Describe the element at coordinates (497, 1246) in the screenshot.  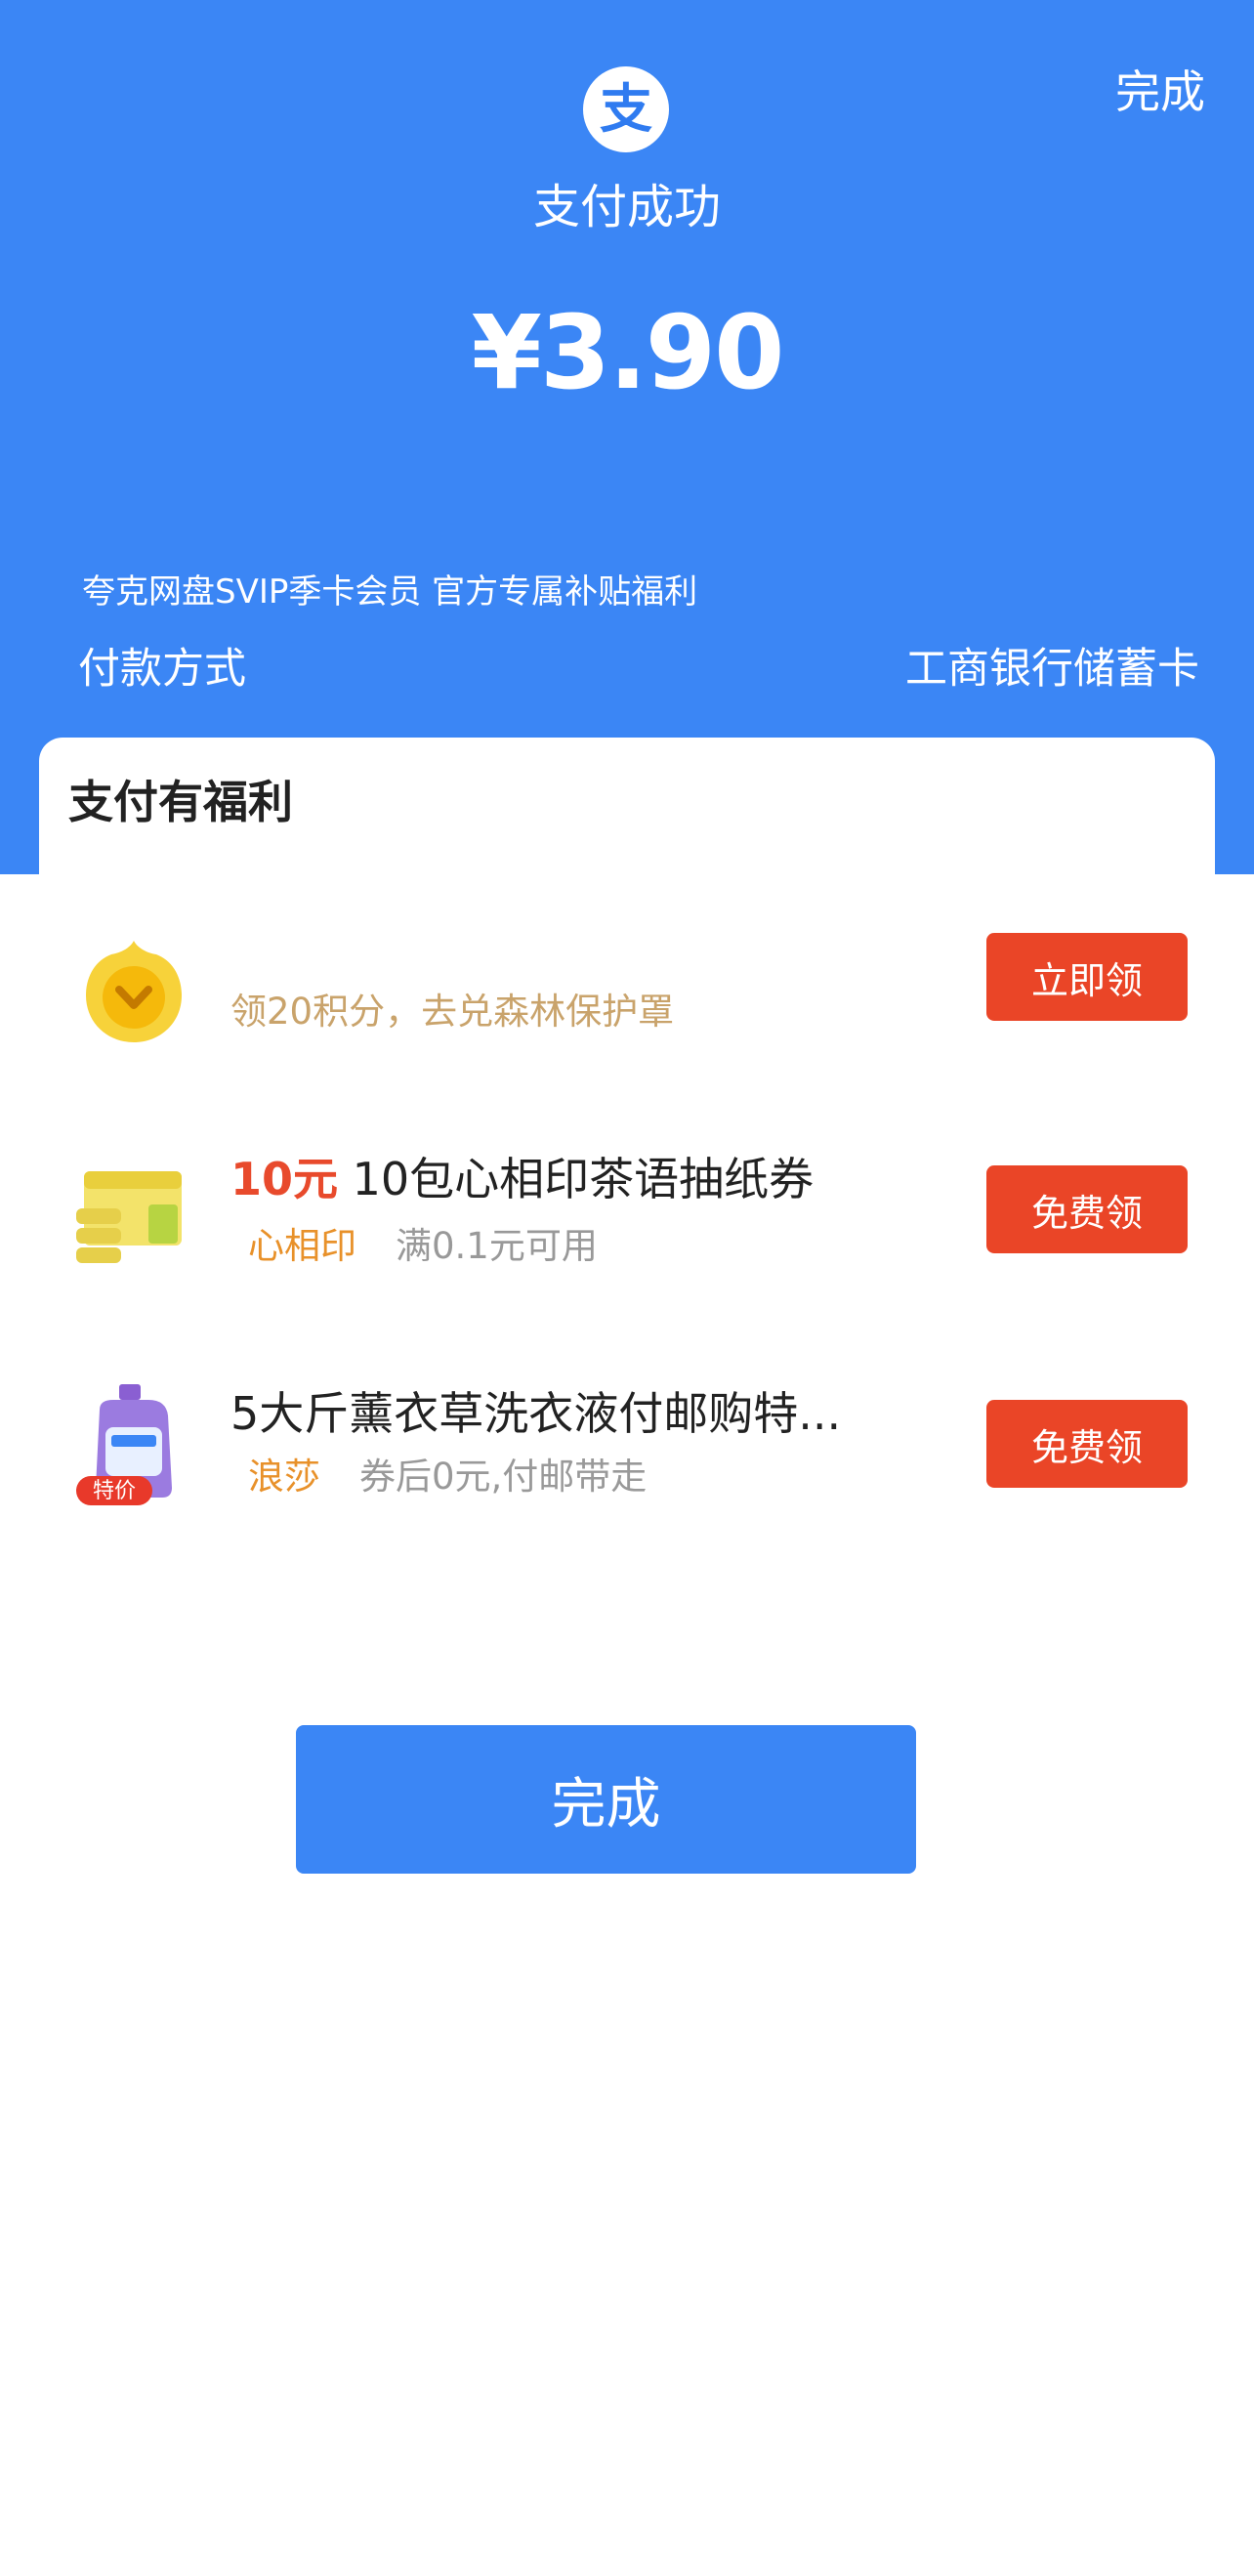
I see `coupon-condition: 满0.1元可用` at that location.